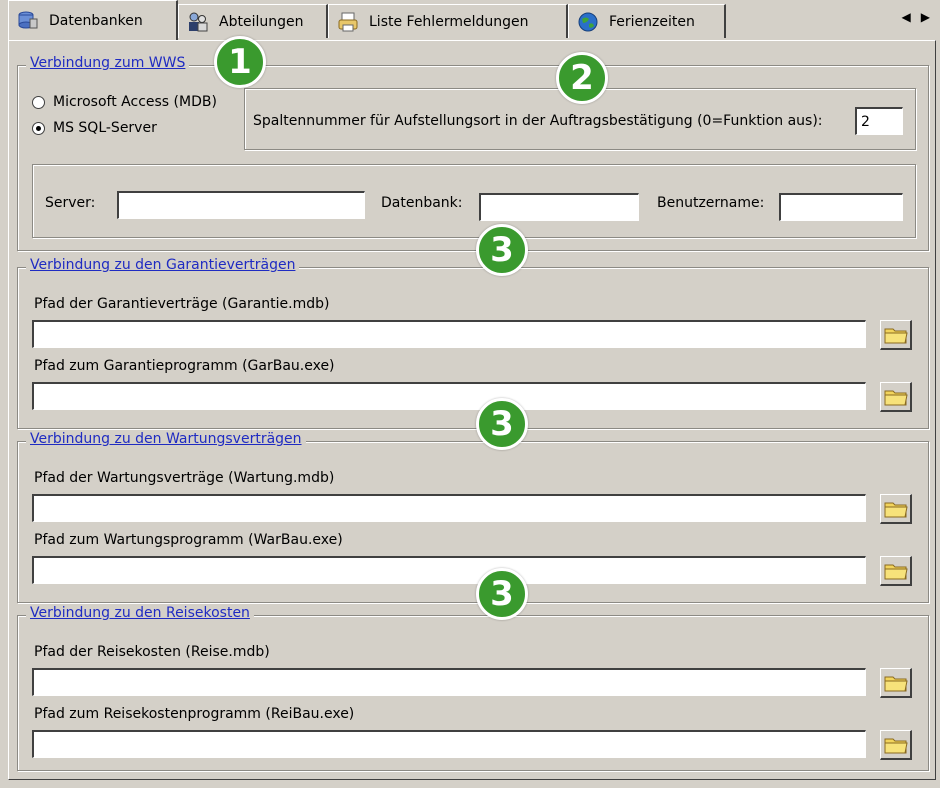  Describe the element at coordinates (135, 102) in the screenshot. I see `radio-label: Microsoft Access (MDB)` at that location.